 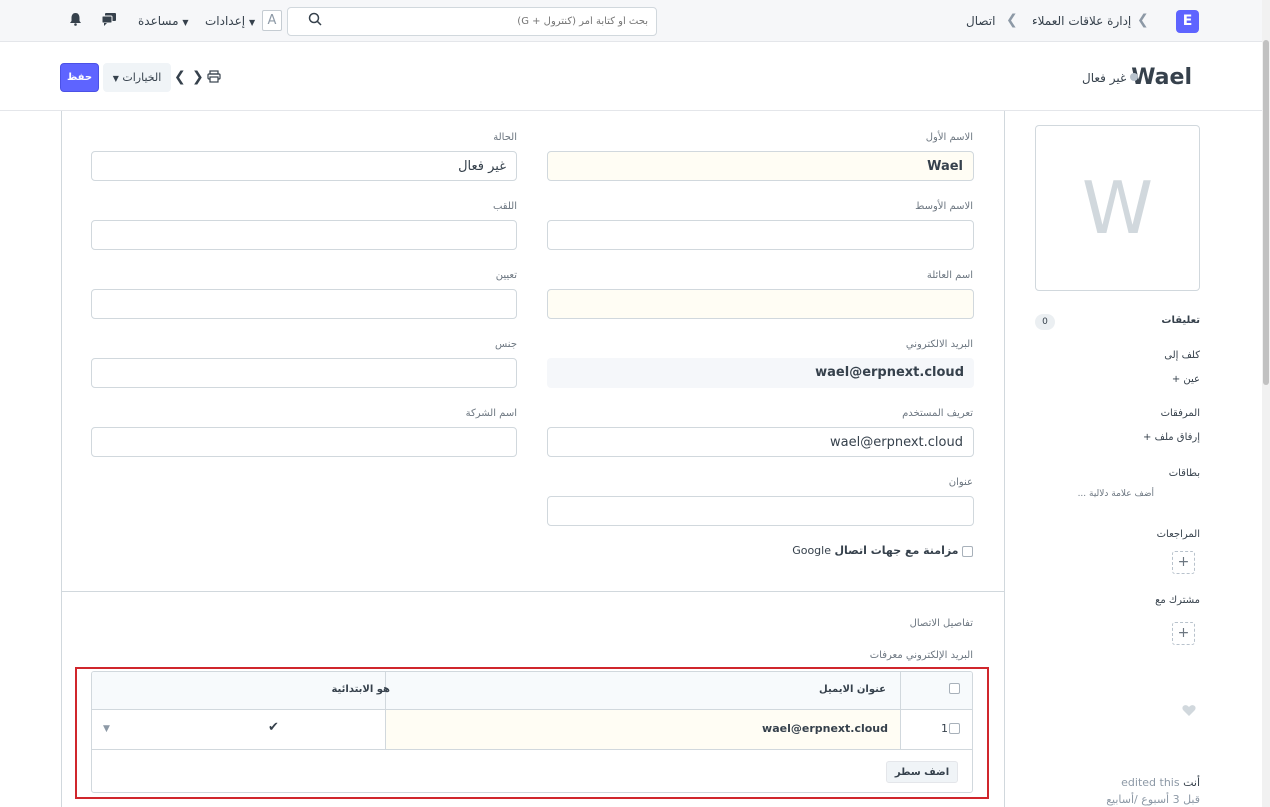 What do you see at coordinates (106, 729) in the screenshot?
I see `row-dropdown-icon: ▼` at bounding box center [106, 729].